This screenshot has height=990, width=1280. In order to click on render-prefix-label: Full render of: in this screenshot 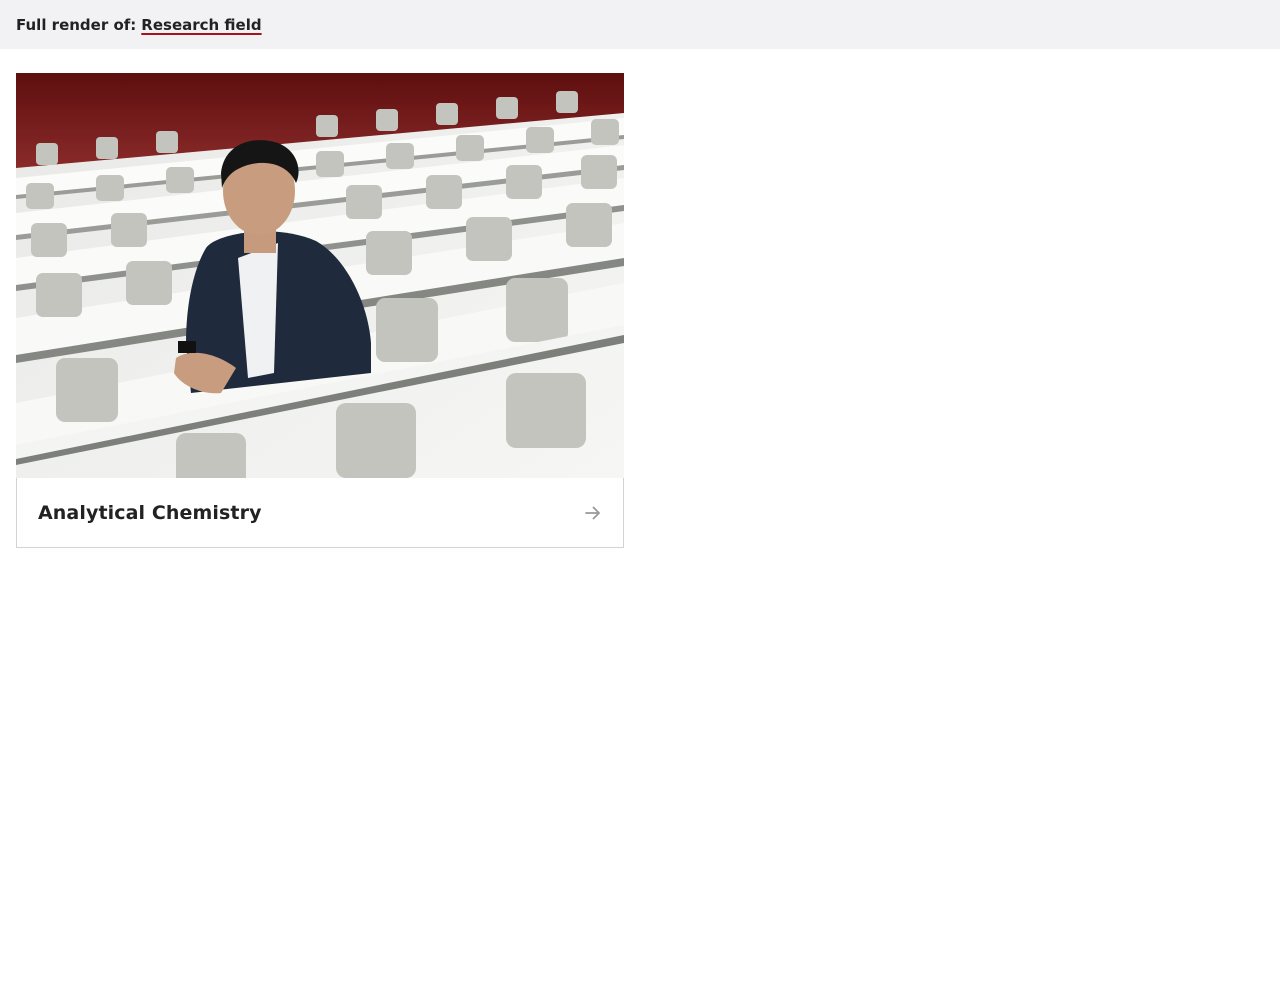, I will do `click(76, 24)`.